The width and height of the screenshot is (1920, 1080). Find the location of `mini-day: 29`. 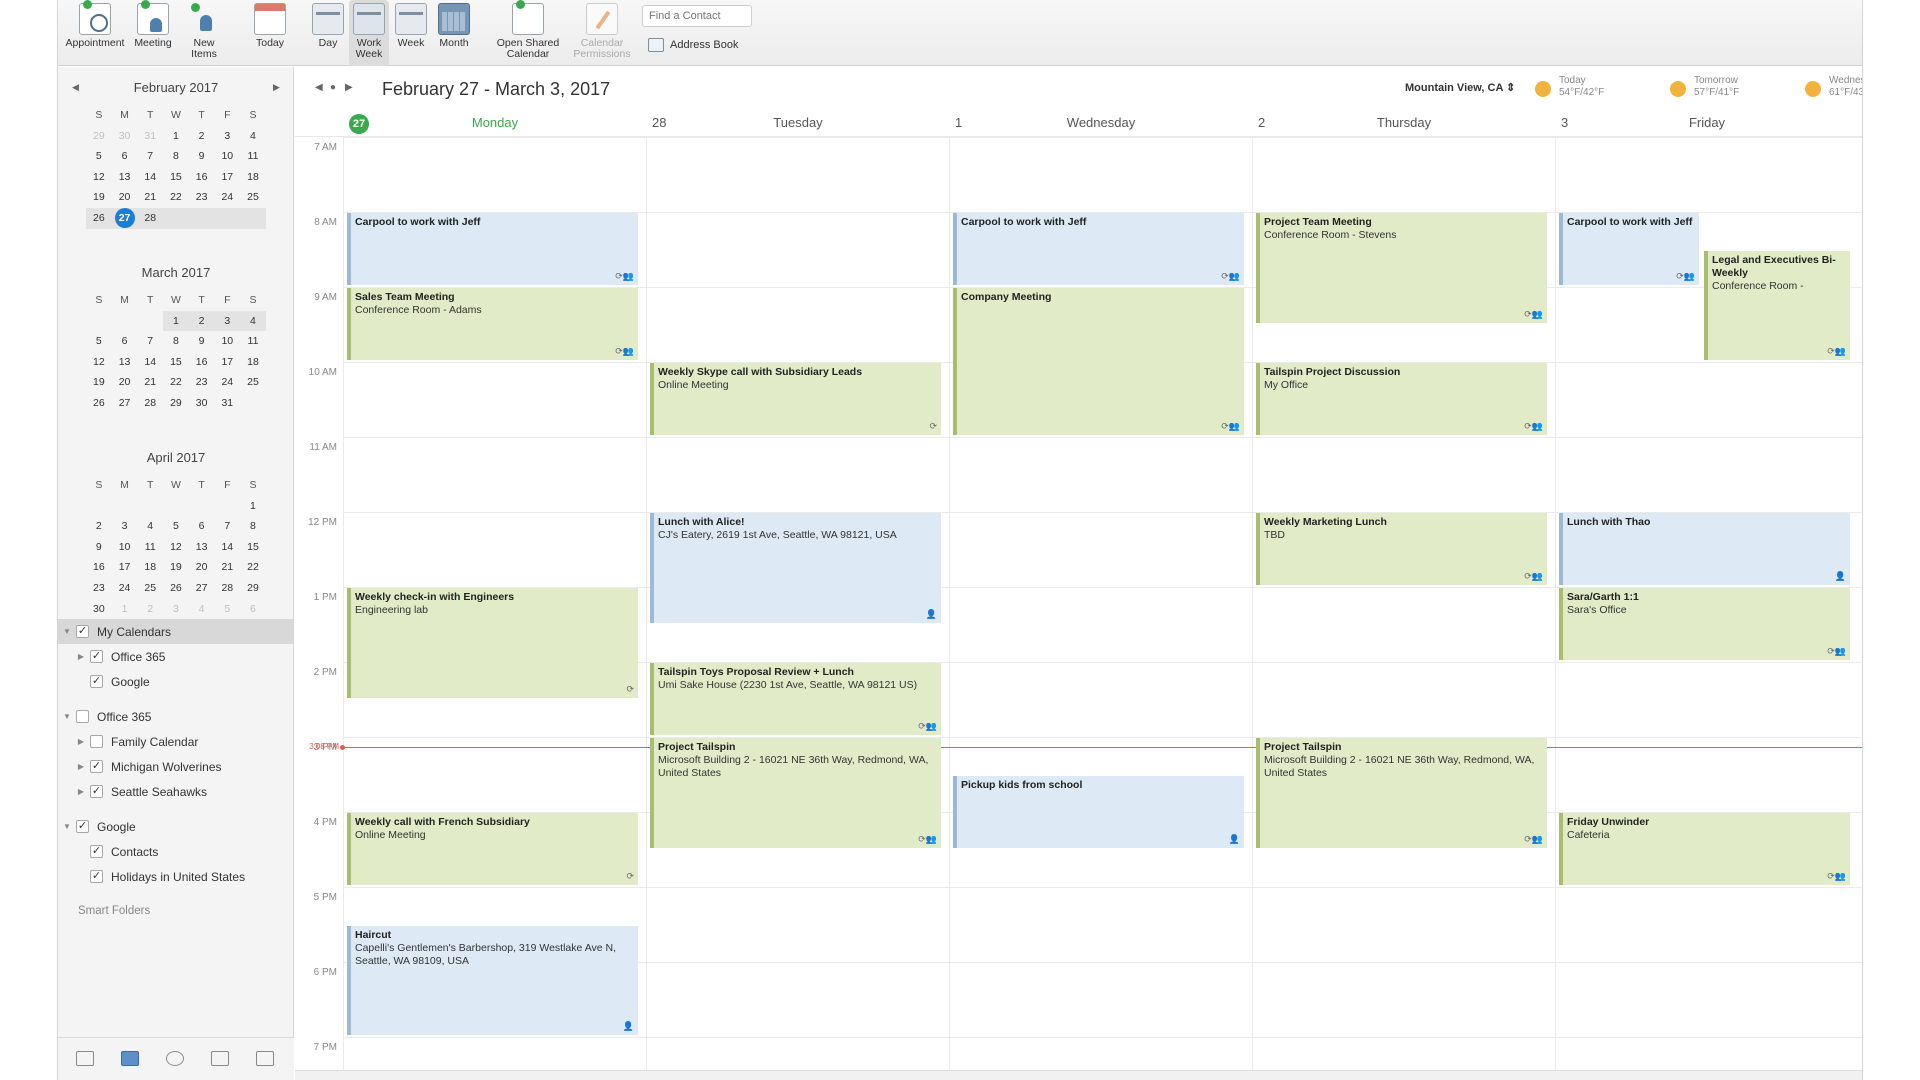

mini-day: 29 is located at coordinates (99, 136).